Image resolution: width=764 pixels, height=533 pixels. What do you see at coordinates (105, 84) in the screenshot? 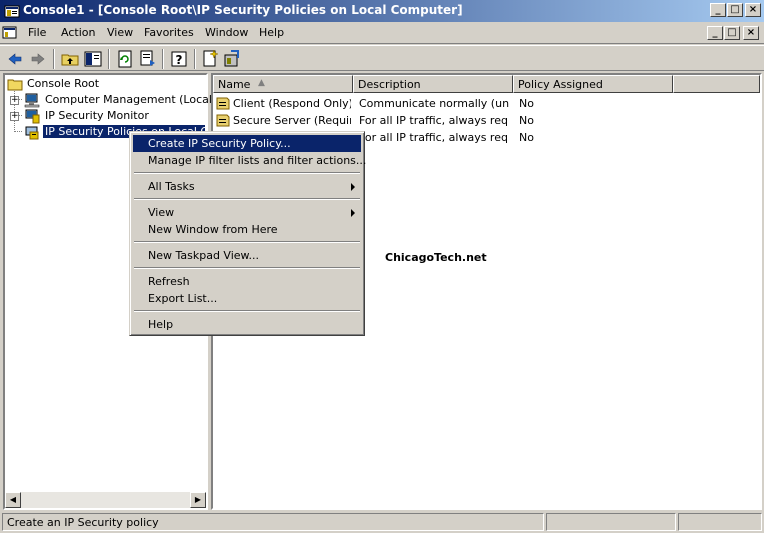
I see `tree-item-console-root: Console Root` at bounding box center [105, 84].